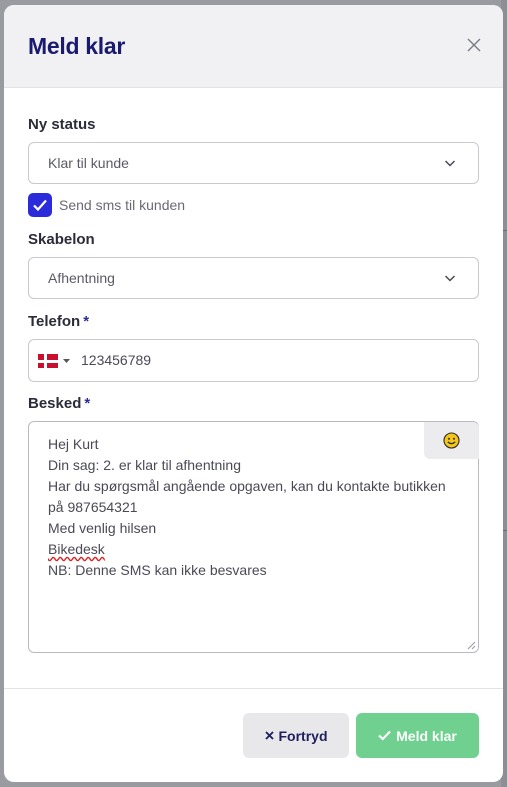 This screenshot has height=787, width=507. What do you see at coordinates (122, 205) in the screenshot?
I see `send-sms-label: Send sms til kunden` at bounding box center [122, 205].